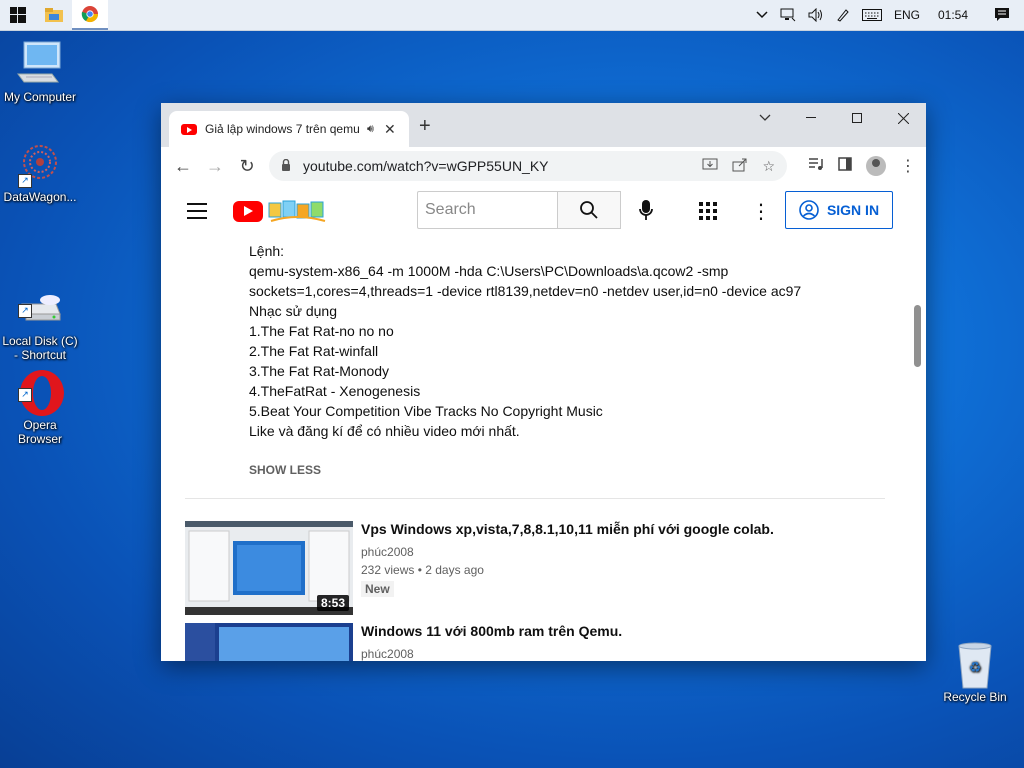  I want to click on keyboard-icon, so click(872, 15).